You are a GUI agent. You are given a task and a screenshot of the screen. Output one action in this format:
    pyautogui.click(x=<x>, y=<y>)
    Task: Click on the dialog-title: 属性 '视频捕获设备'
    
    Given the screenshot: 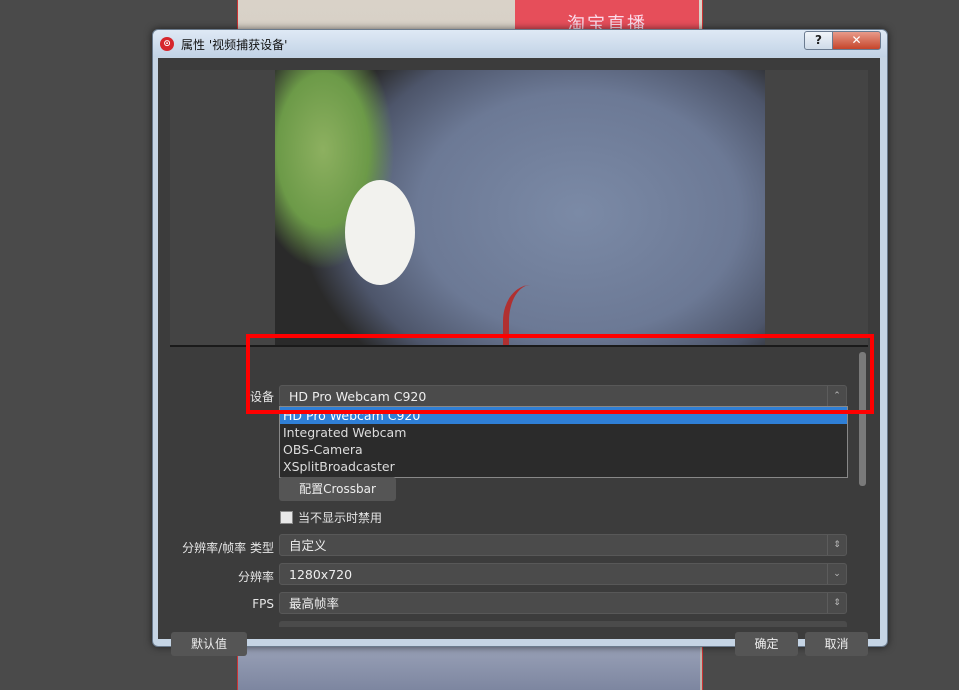 What is the action you would take?
    pyautogui.click(x=234, y=45)
    